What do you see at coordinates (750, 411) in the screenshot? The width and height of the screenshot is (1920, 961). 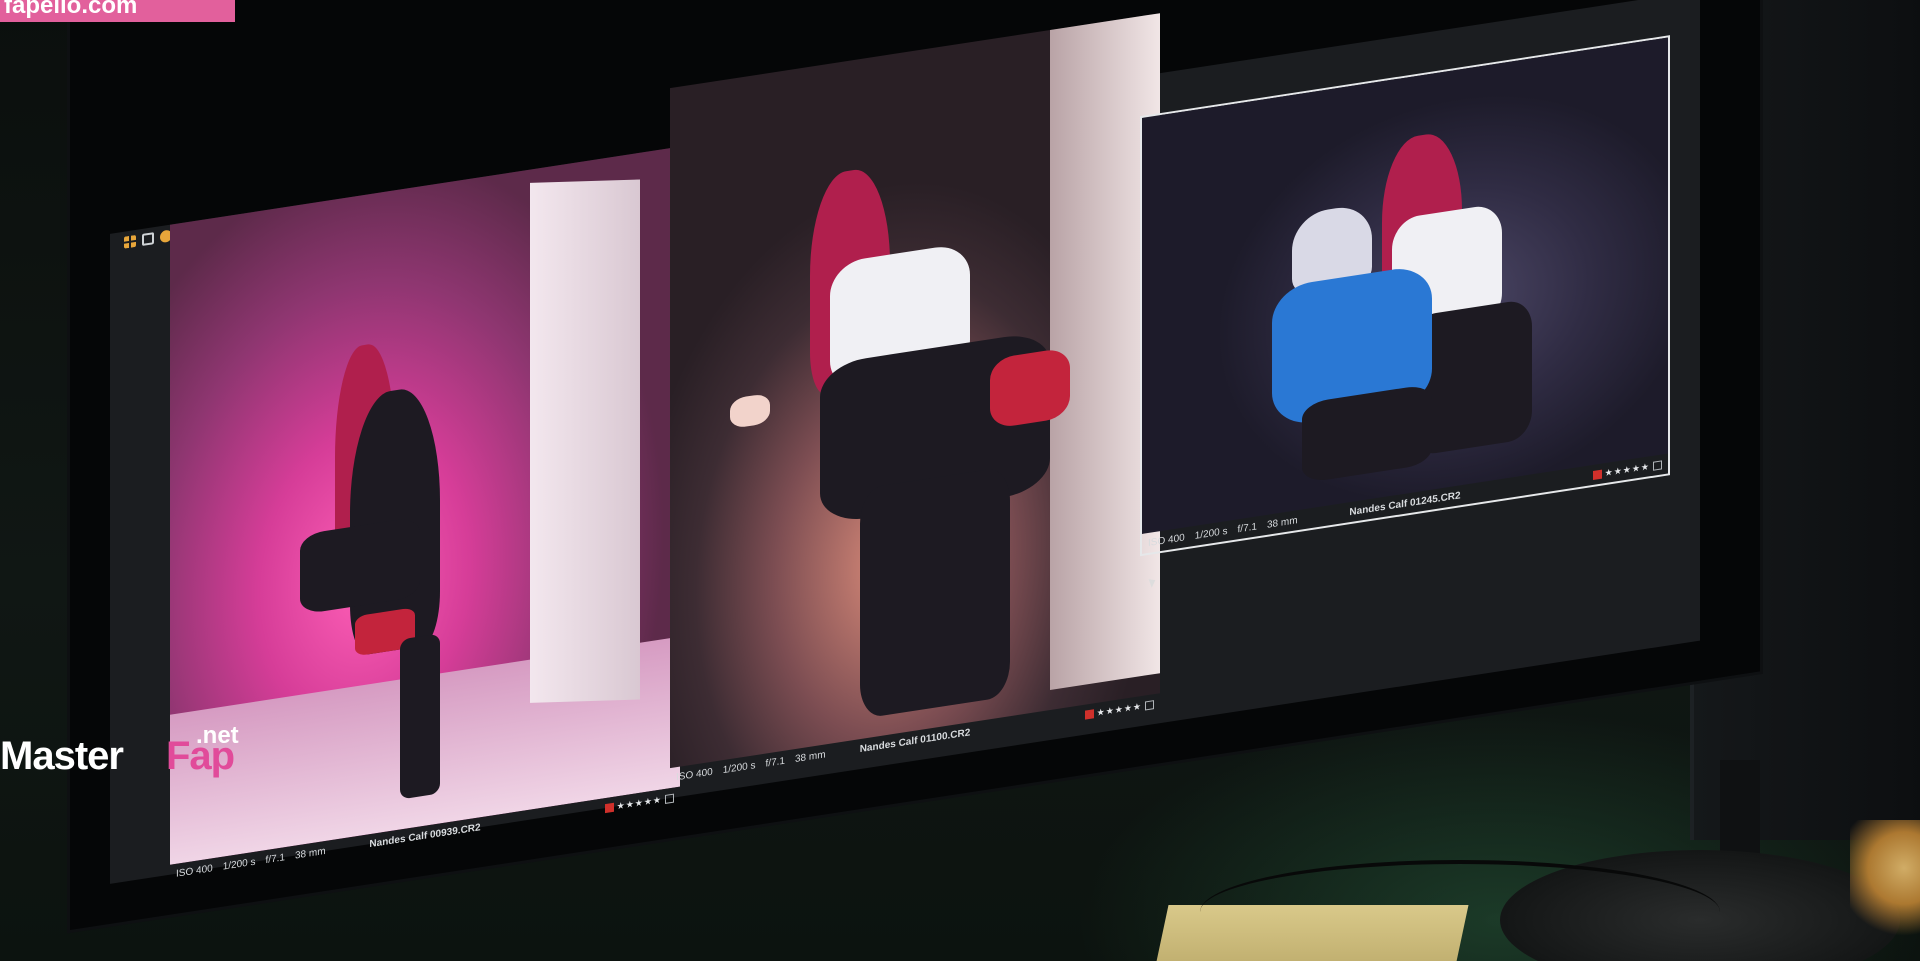 I see `figure-hand` at bounding box center [750, 411].